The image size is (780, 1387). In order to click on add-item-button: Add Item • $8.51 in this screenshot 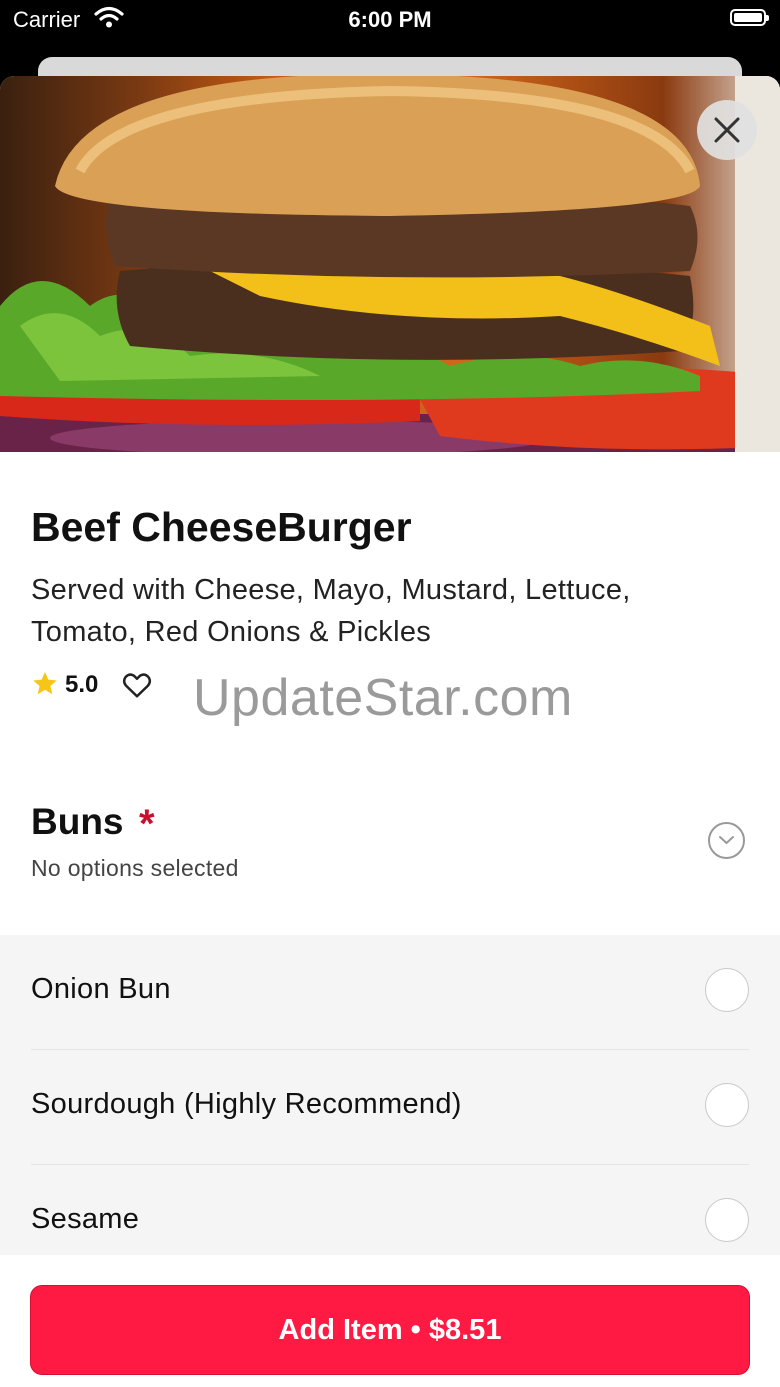, I will do `click(390, 1330)`.